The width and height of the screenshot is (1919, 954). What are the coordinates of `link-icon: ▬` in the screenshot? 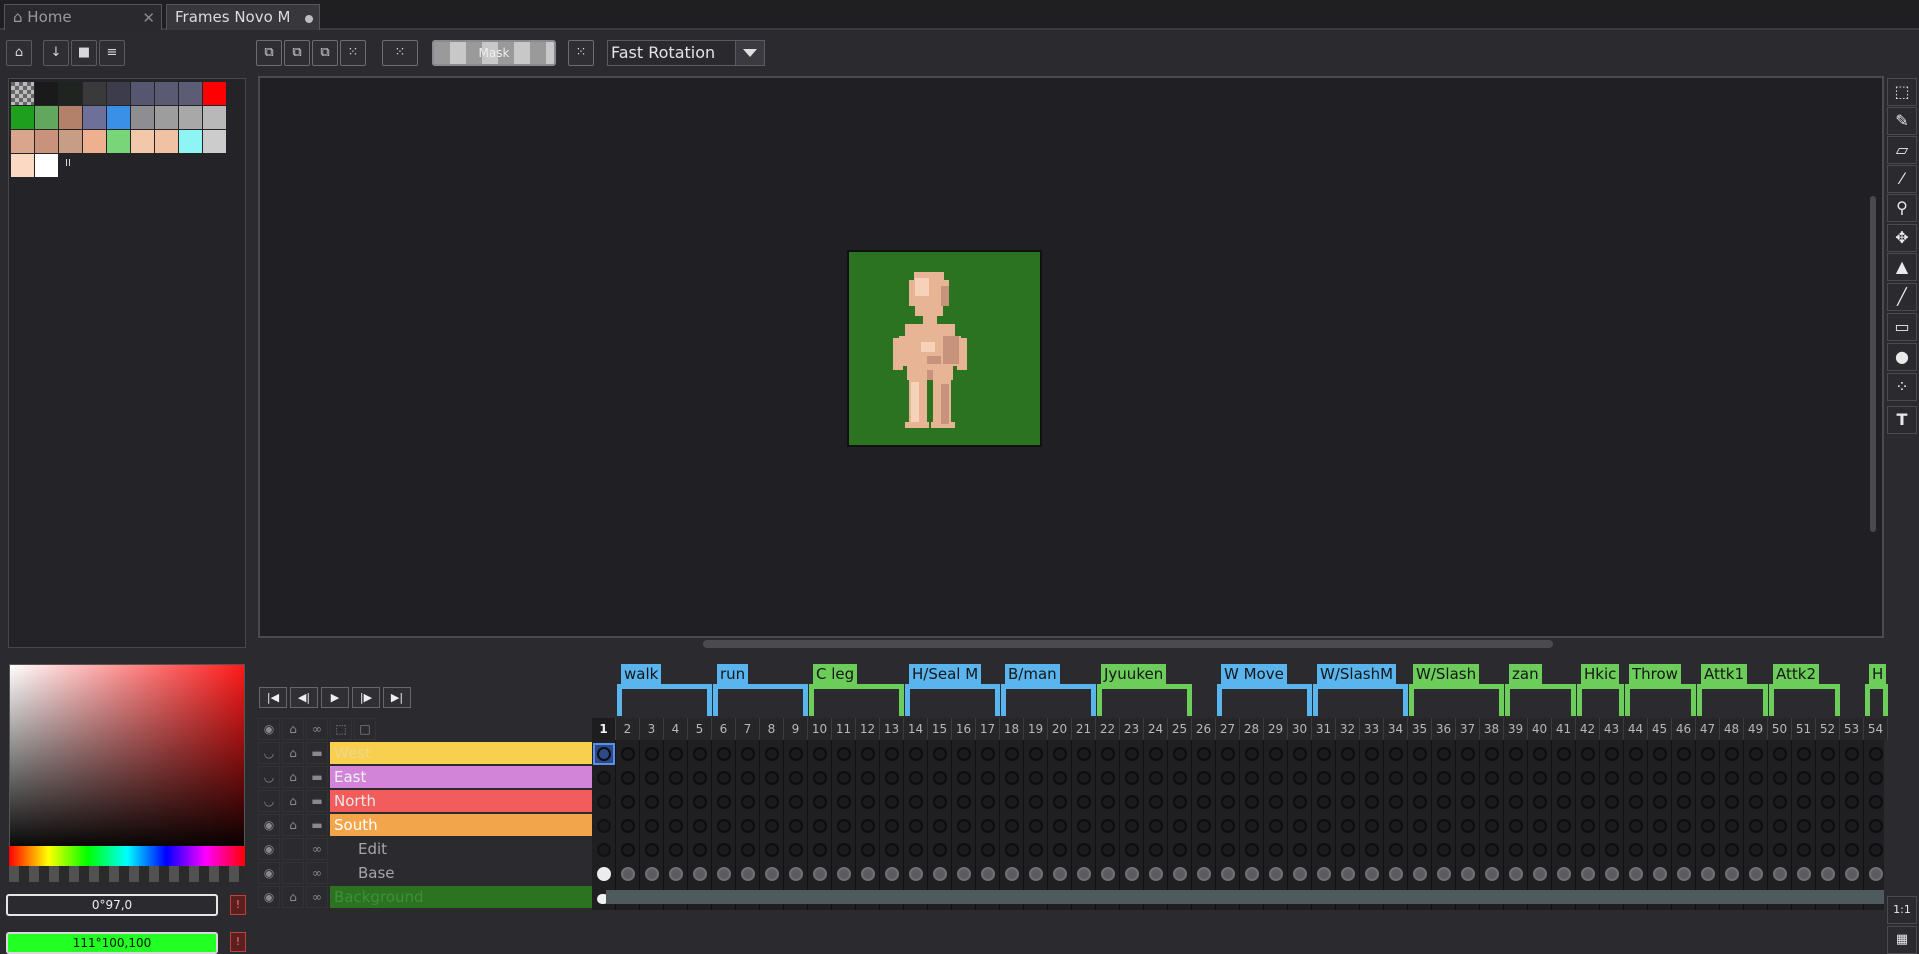 It's located at (317, 825).